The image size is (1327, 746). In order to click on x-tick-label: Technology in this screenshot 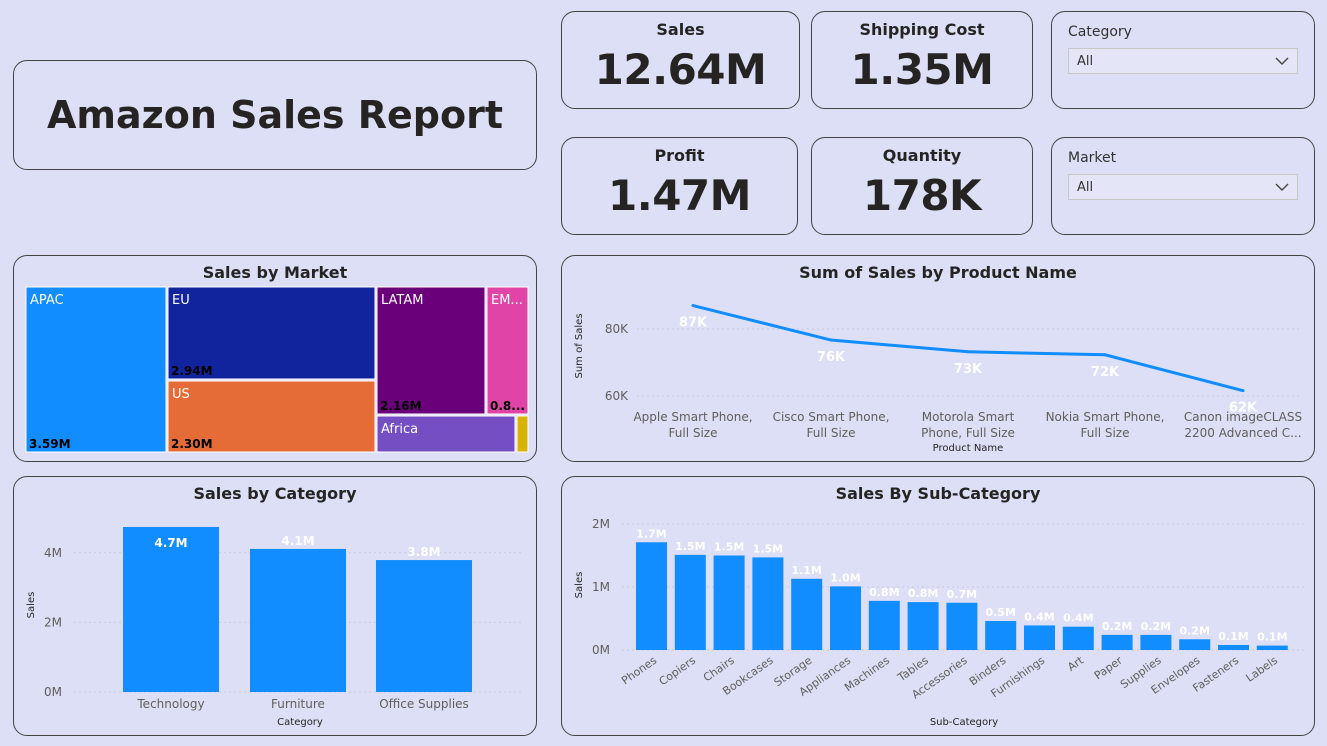, I will do `click(170, 704)`.